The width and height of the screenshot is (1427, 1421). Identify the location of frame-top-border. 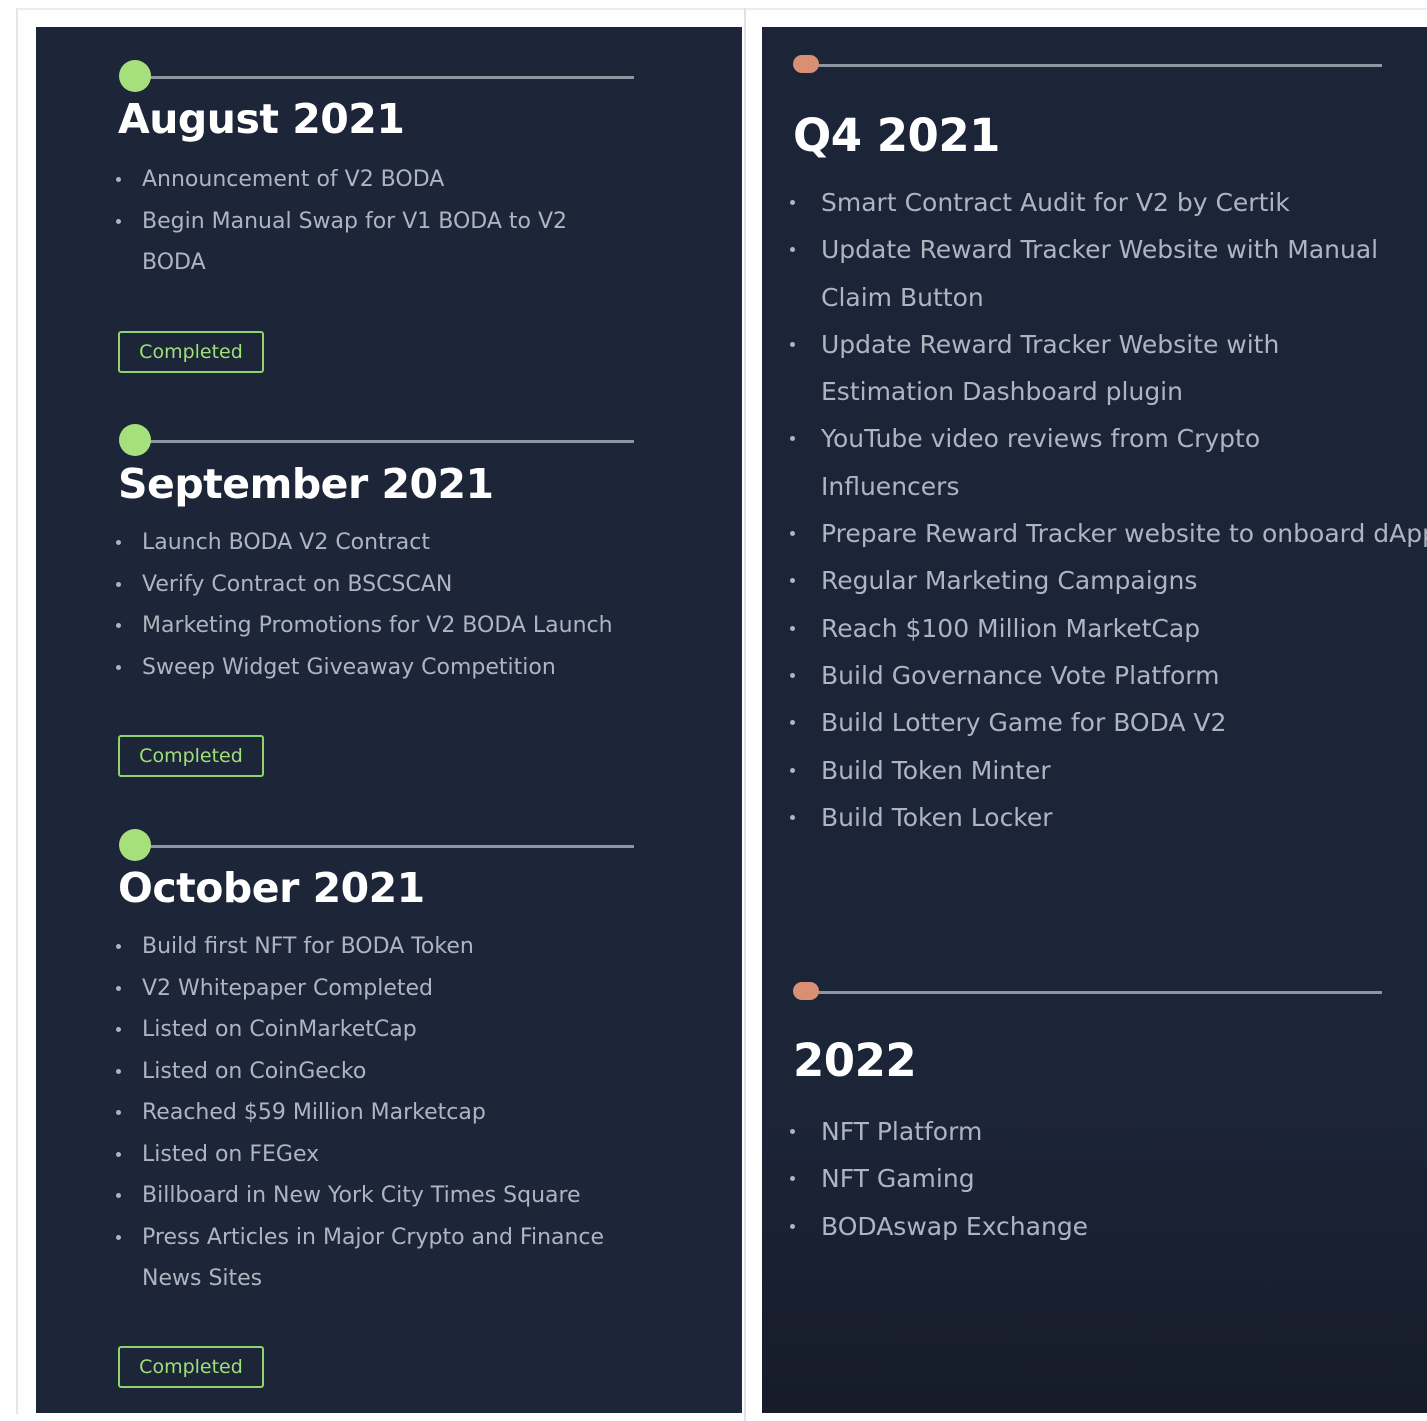
(721, 9).